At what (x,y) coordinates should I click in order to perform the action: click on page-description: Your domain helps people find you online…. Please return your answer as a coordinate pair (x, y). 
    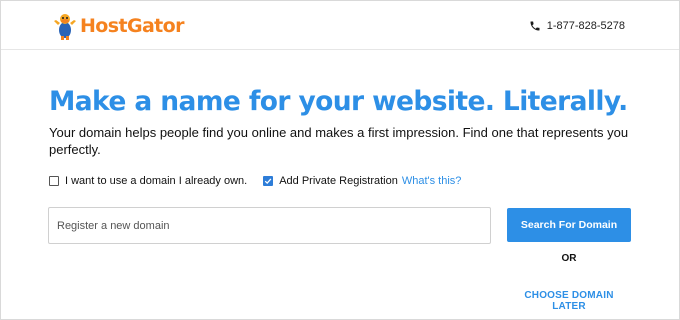
    Looking at the image, I should click on (339, 141).